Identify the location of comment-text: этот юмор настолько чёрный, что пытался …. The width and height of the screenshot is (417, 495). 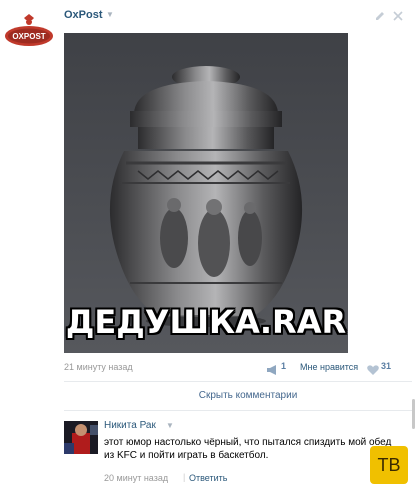
(248, 449).